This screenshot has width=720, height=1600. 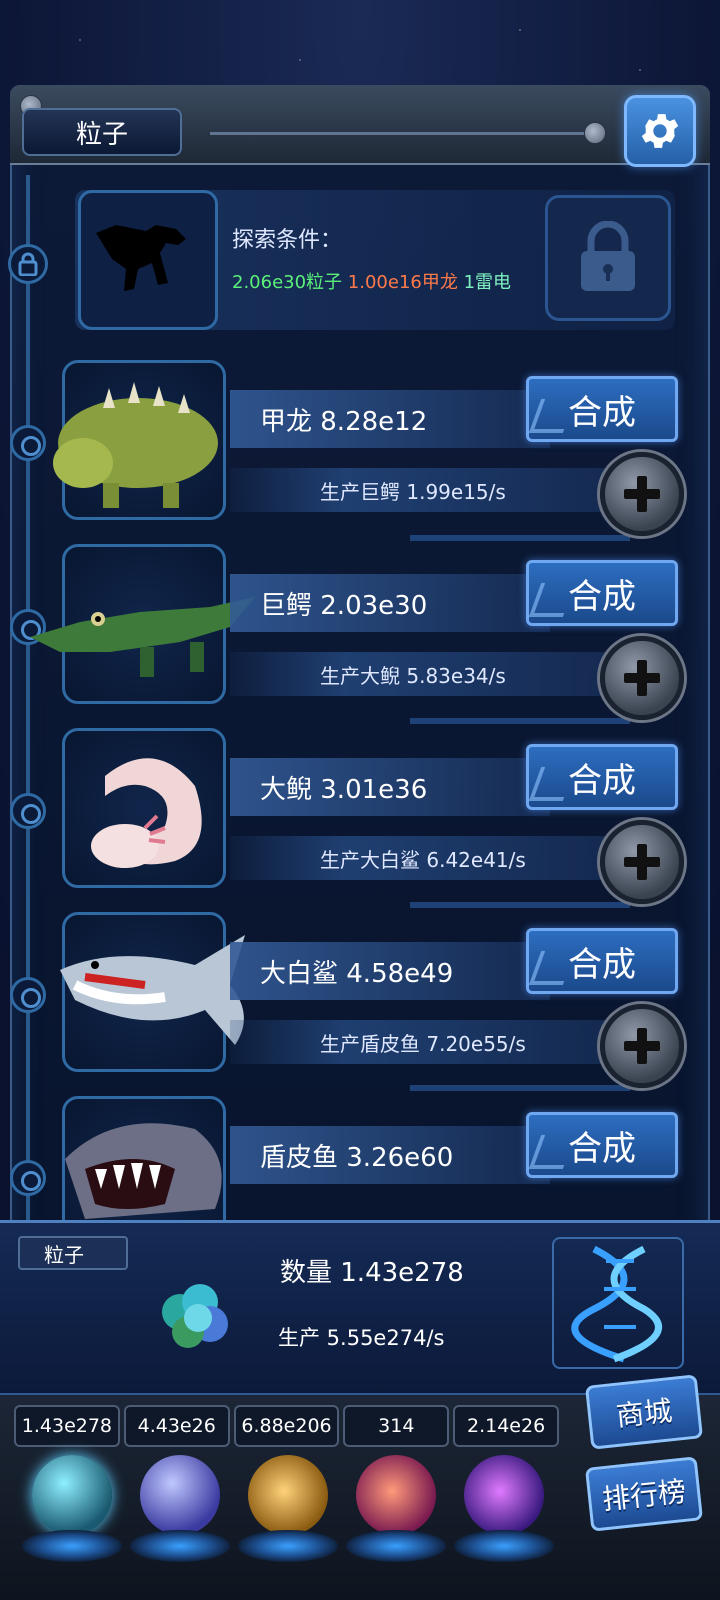 I want to click on screw-icon, so click(x=595, y=133).